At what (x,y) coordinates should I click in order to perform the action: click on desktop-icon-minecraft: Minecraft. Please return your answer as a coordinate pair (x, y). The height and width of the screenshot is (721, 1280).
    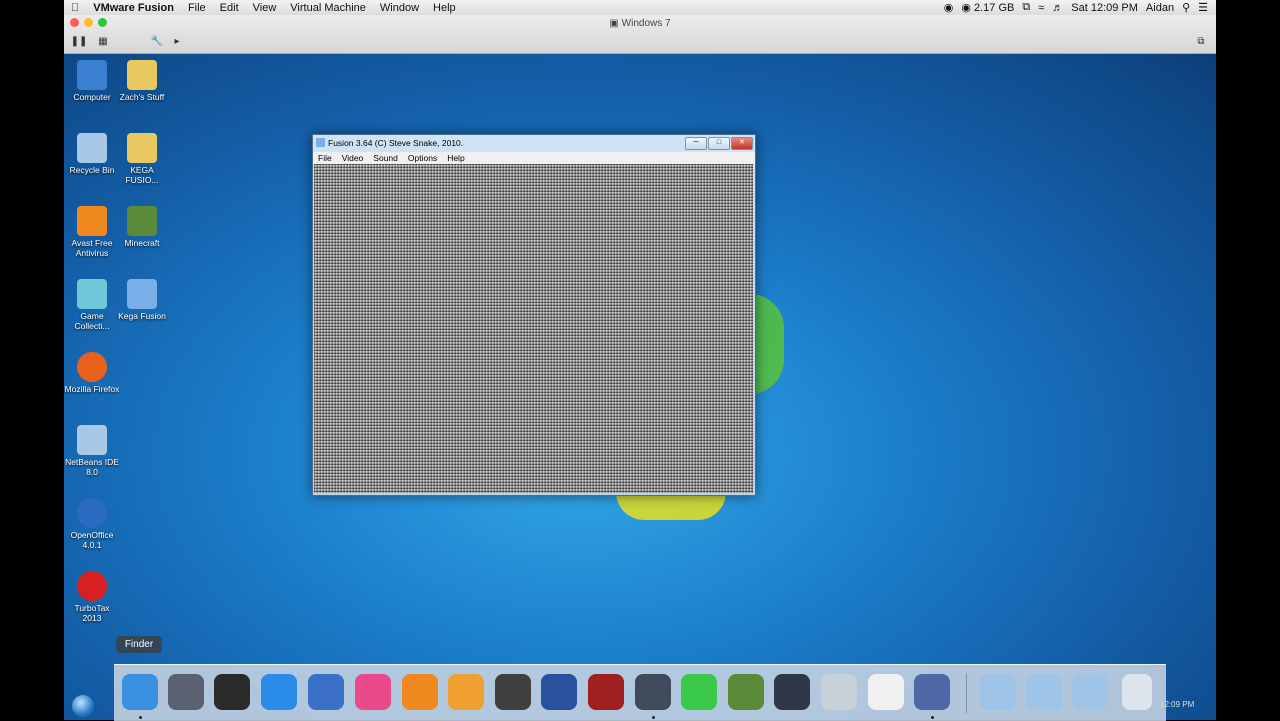
    Looking at the image, I should click on (142, 227).